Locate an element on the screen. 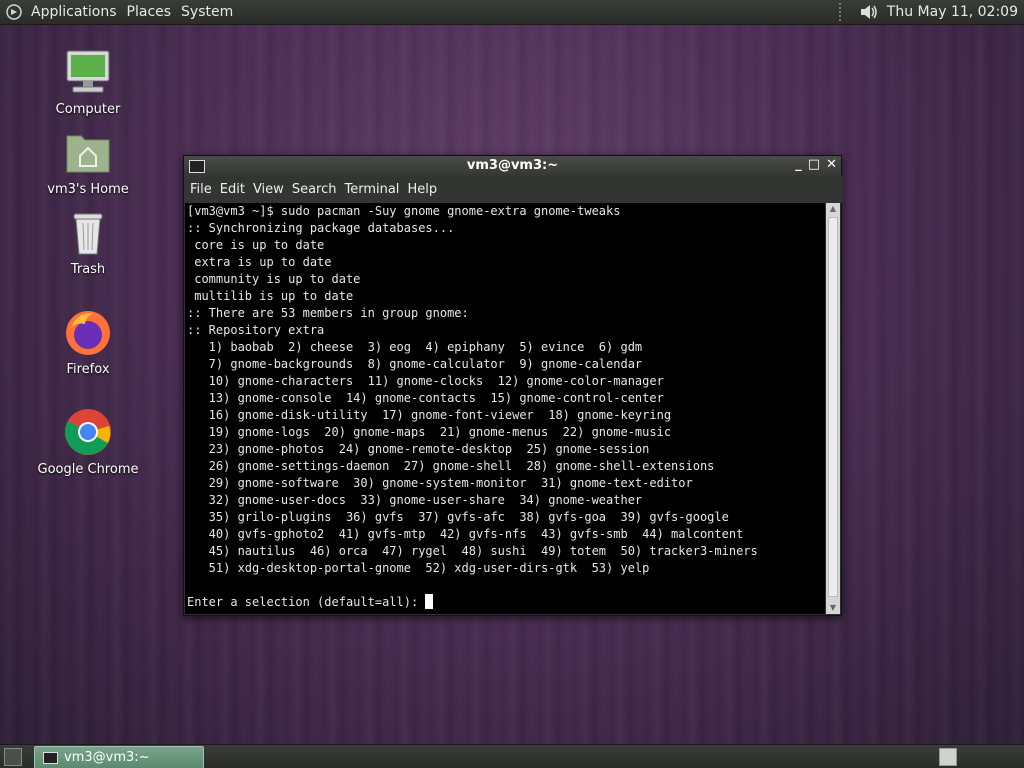 The height and width of the screenshot is (768, 1024). terminal-line: :: There are 53 members in group gnome: is located at coordinates (328, 313).